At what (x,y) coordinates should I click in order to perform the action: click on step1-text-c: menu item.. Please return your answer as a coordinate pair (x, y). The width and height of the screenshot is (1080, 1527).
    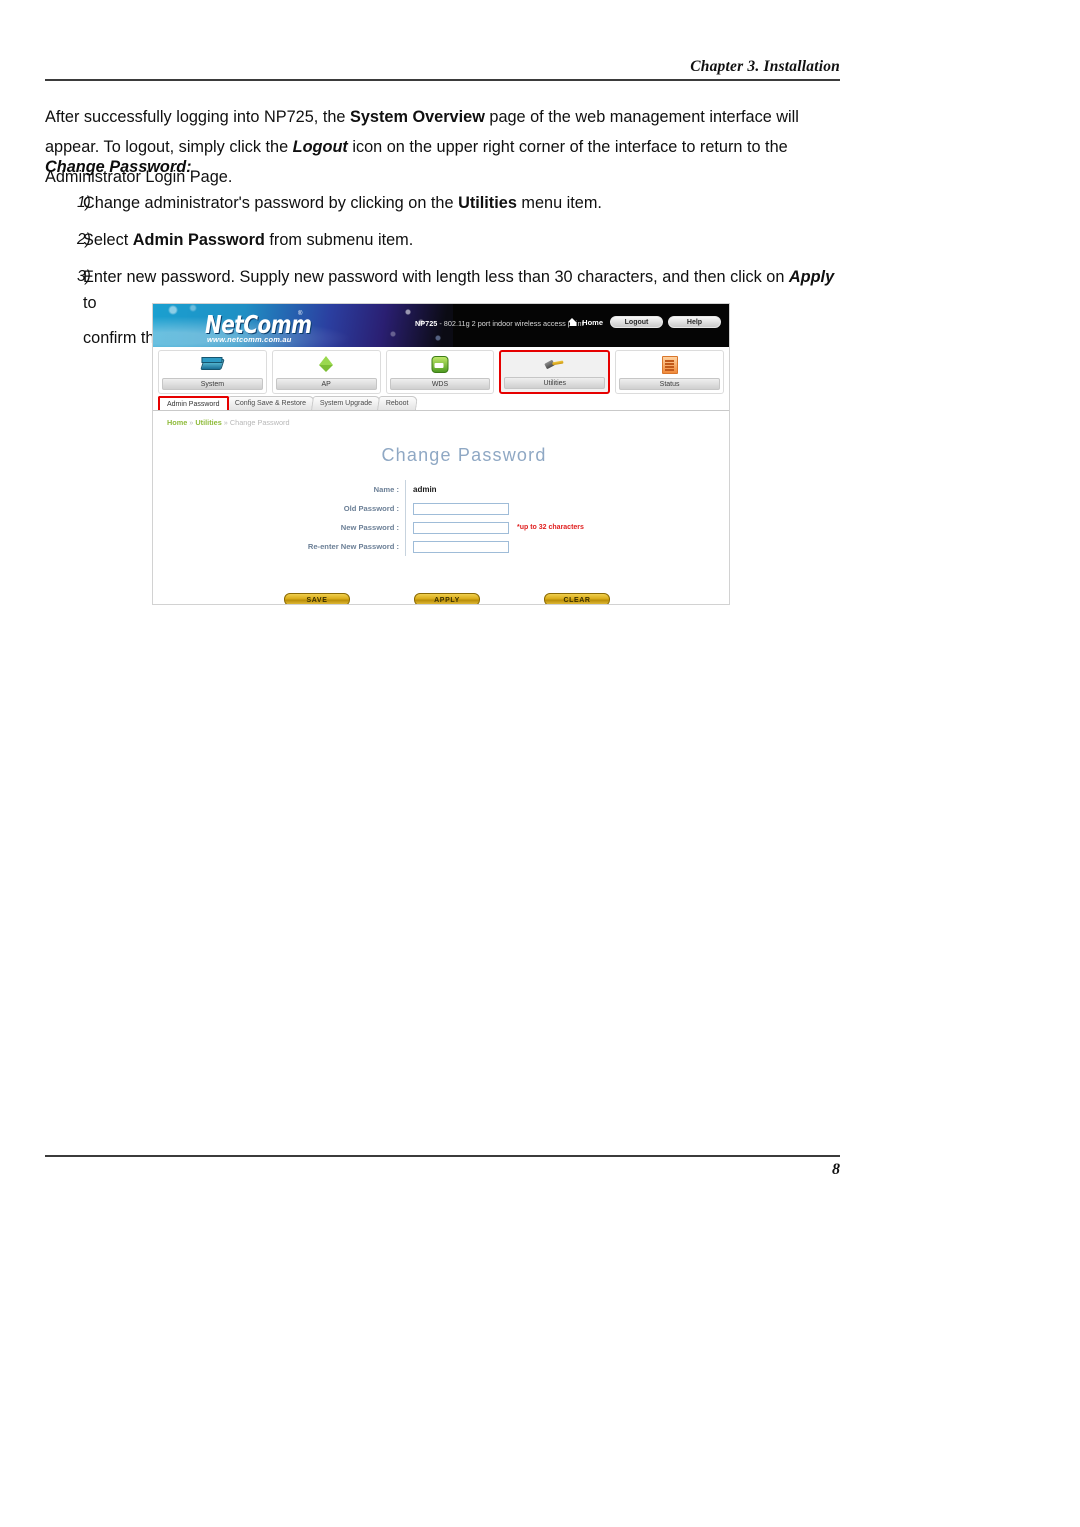
    Looking at the image, I should click on (559, 203).